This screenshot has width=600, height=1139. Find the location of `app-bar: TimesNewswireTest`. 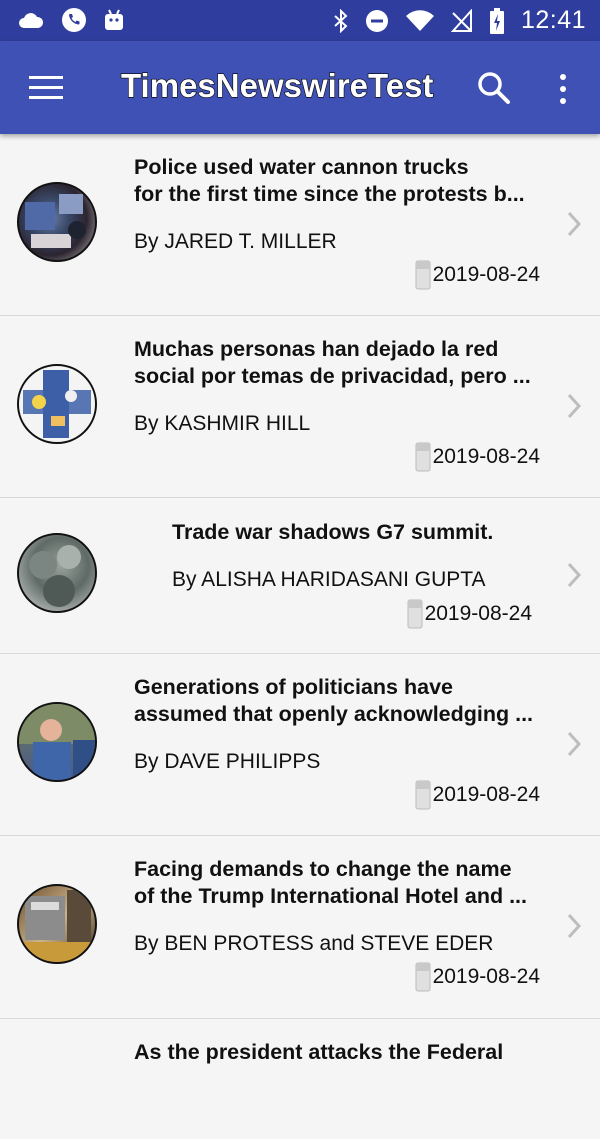

app-bar: TimesNewswireTest is located at coordinates (300, 87).